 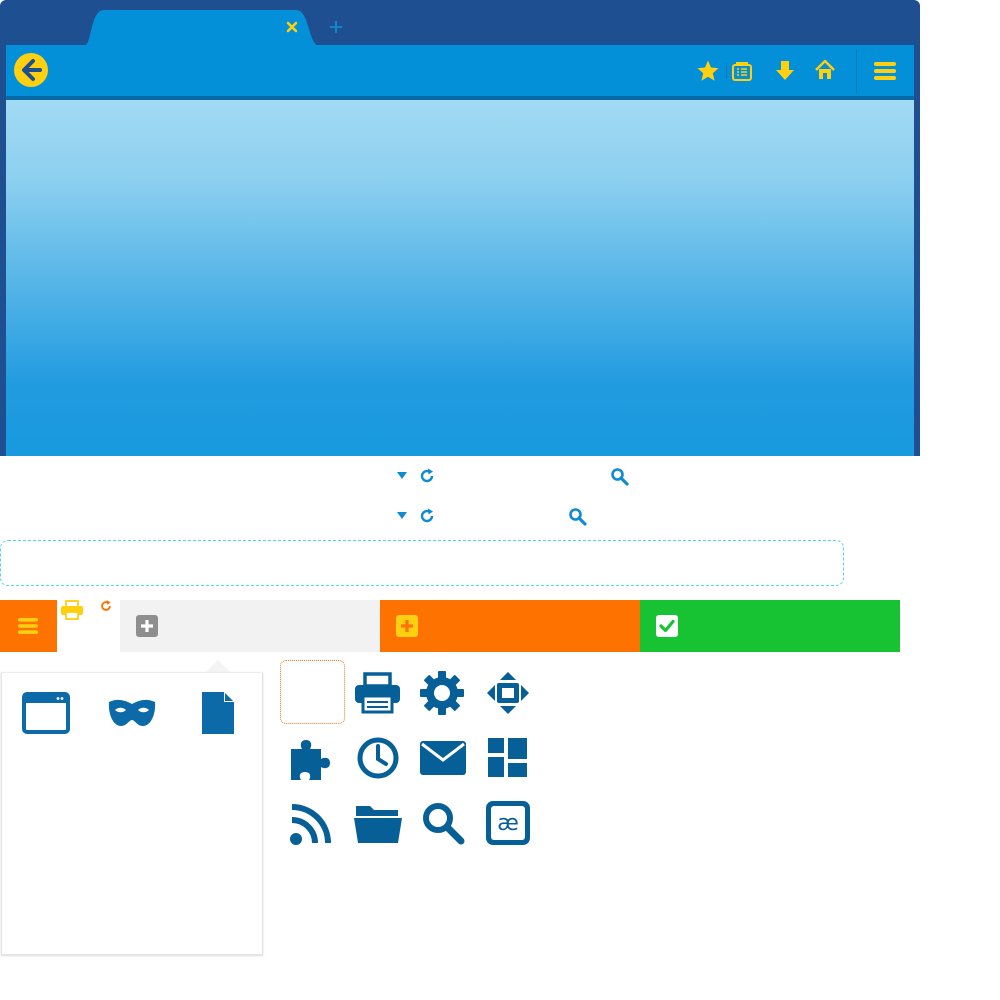 I want to click on new-window-icon, so click(x=46, y=713).